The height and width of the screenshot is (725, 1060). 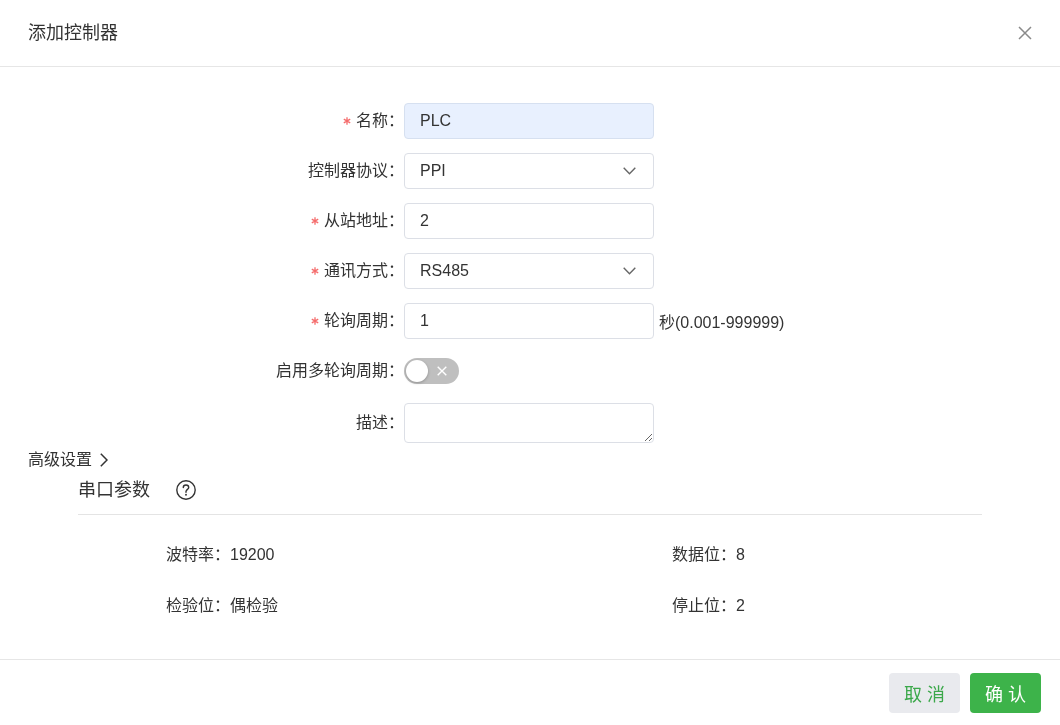 What do you see at coordinates (431, 371) in the screenshot?
I see `toggle-switch` at bounding box center [431, 371].